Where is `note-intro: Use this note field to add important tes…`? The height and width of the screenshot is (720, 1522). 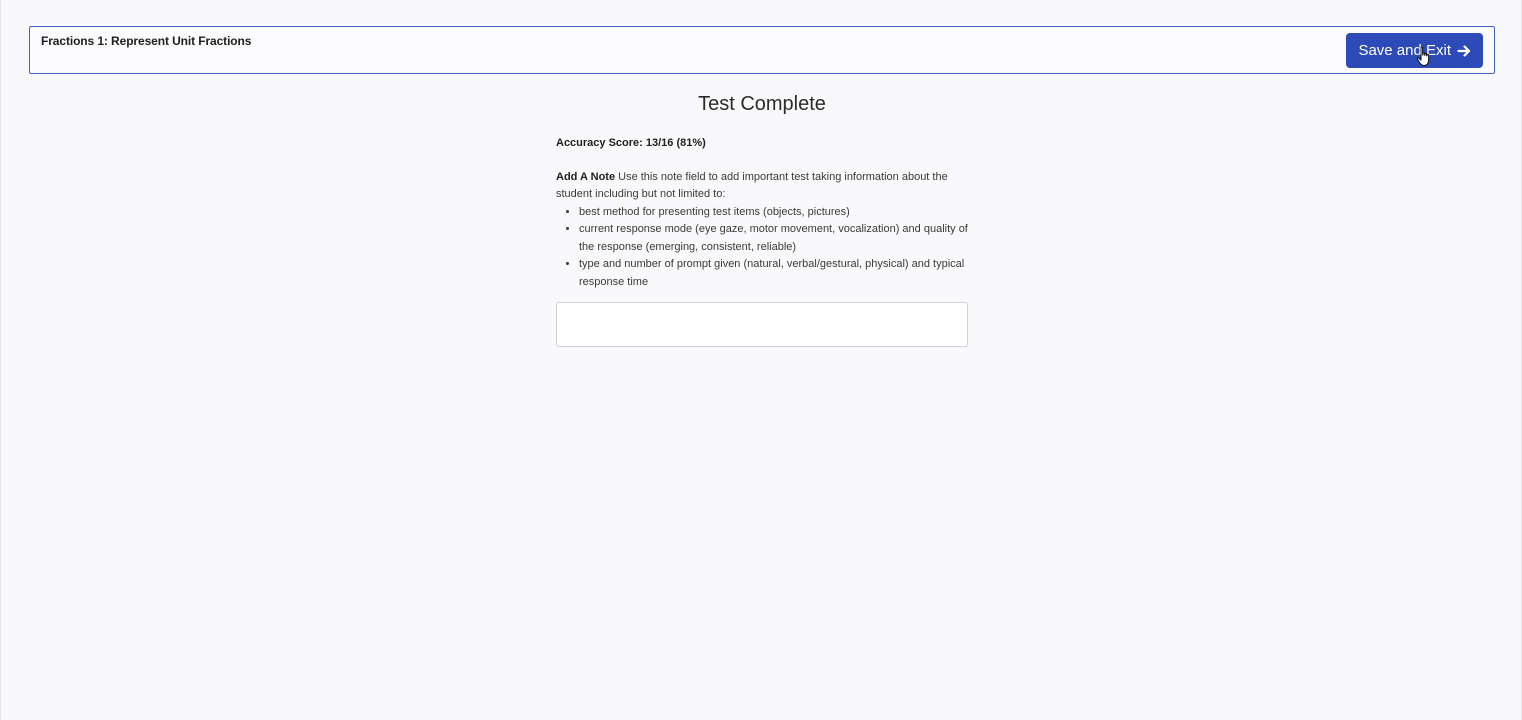
note-intro: Use this note field to add important tes… is located at coordinates (752, 185).